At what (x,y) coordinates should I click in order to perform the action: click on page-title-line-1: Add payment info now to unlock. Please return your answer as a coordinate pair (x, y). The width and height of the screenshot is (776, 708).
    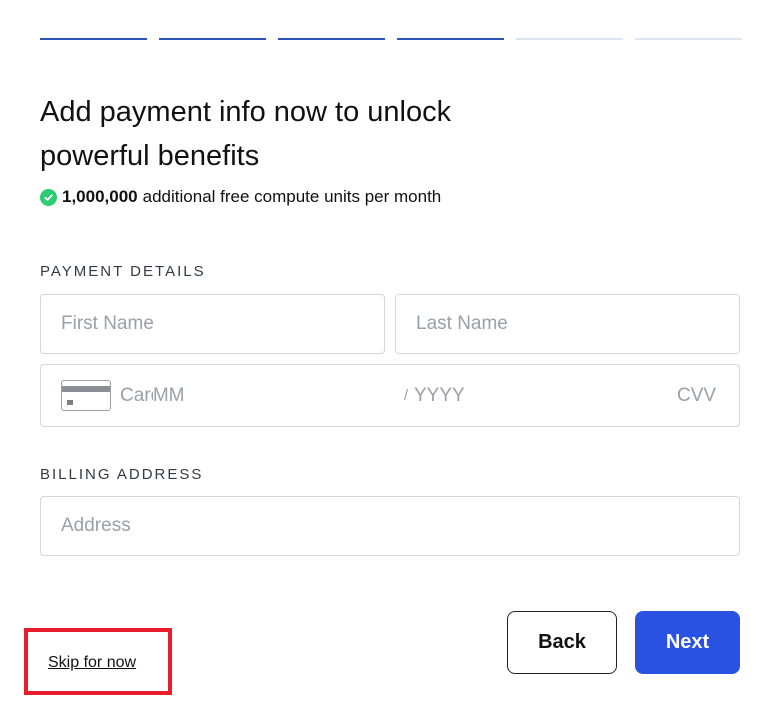
    Looking at the image, I should click on (246, 112).